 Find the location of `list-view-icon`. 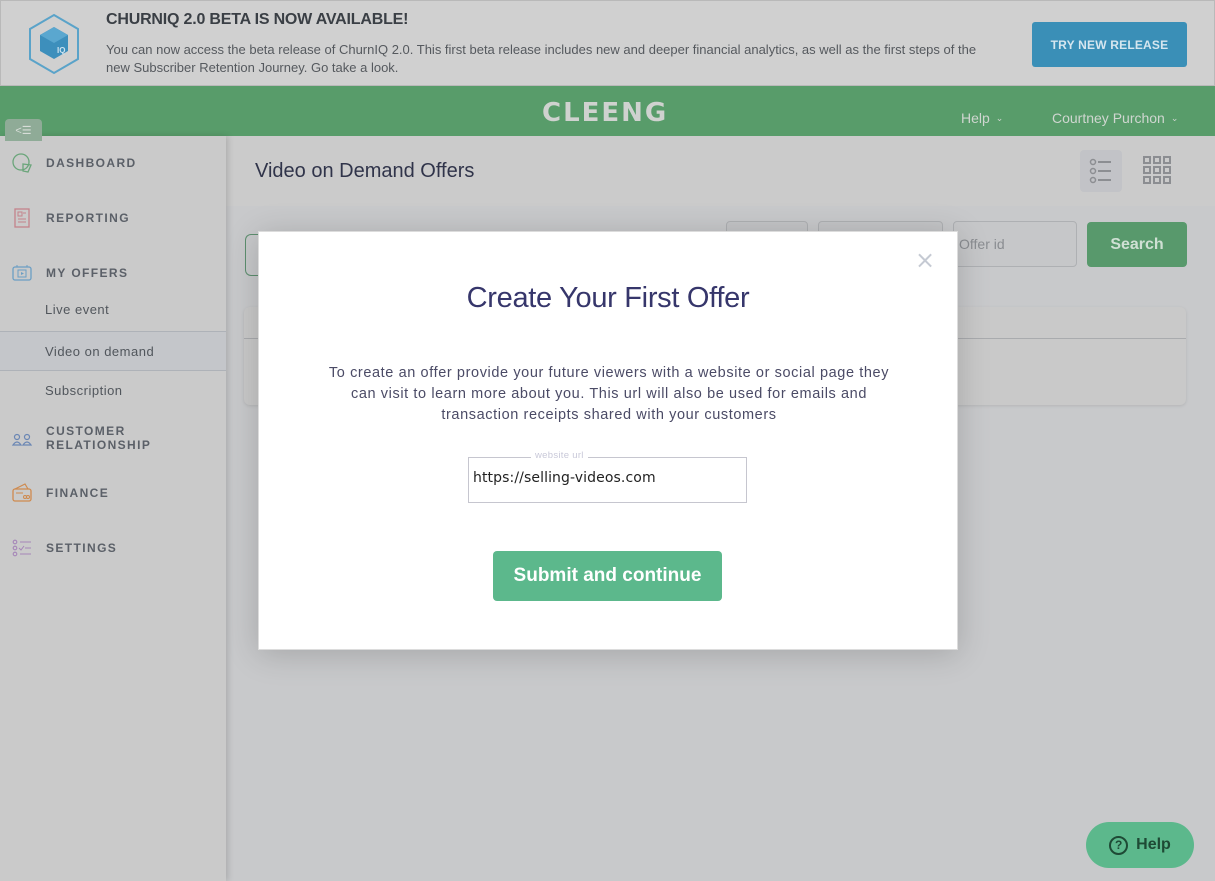

list-view-icon is located at coordinates (1100, 171).